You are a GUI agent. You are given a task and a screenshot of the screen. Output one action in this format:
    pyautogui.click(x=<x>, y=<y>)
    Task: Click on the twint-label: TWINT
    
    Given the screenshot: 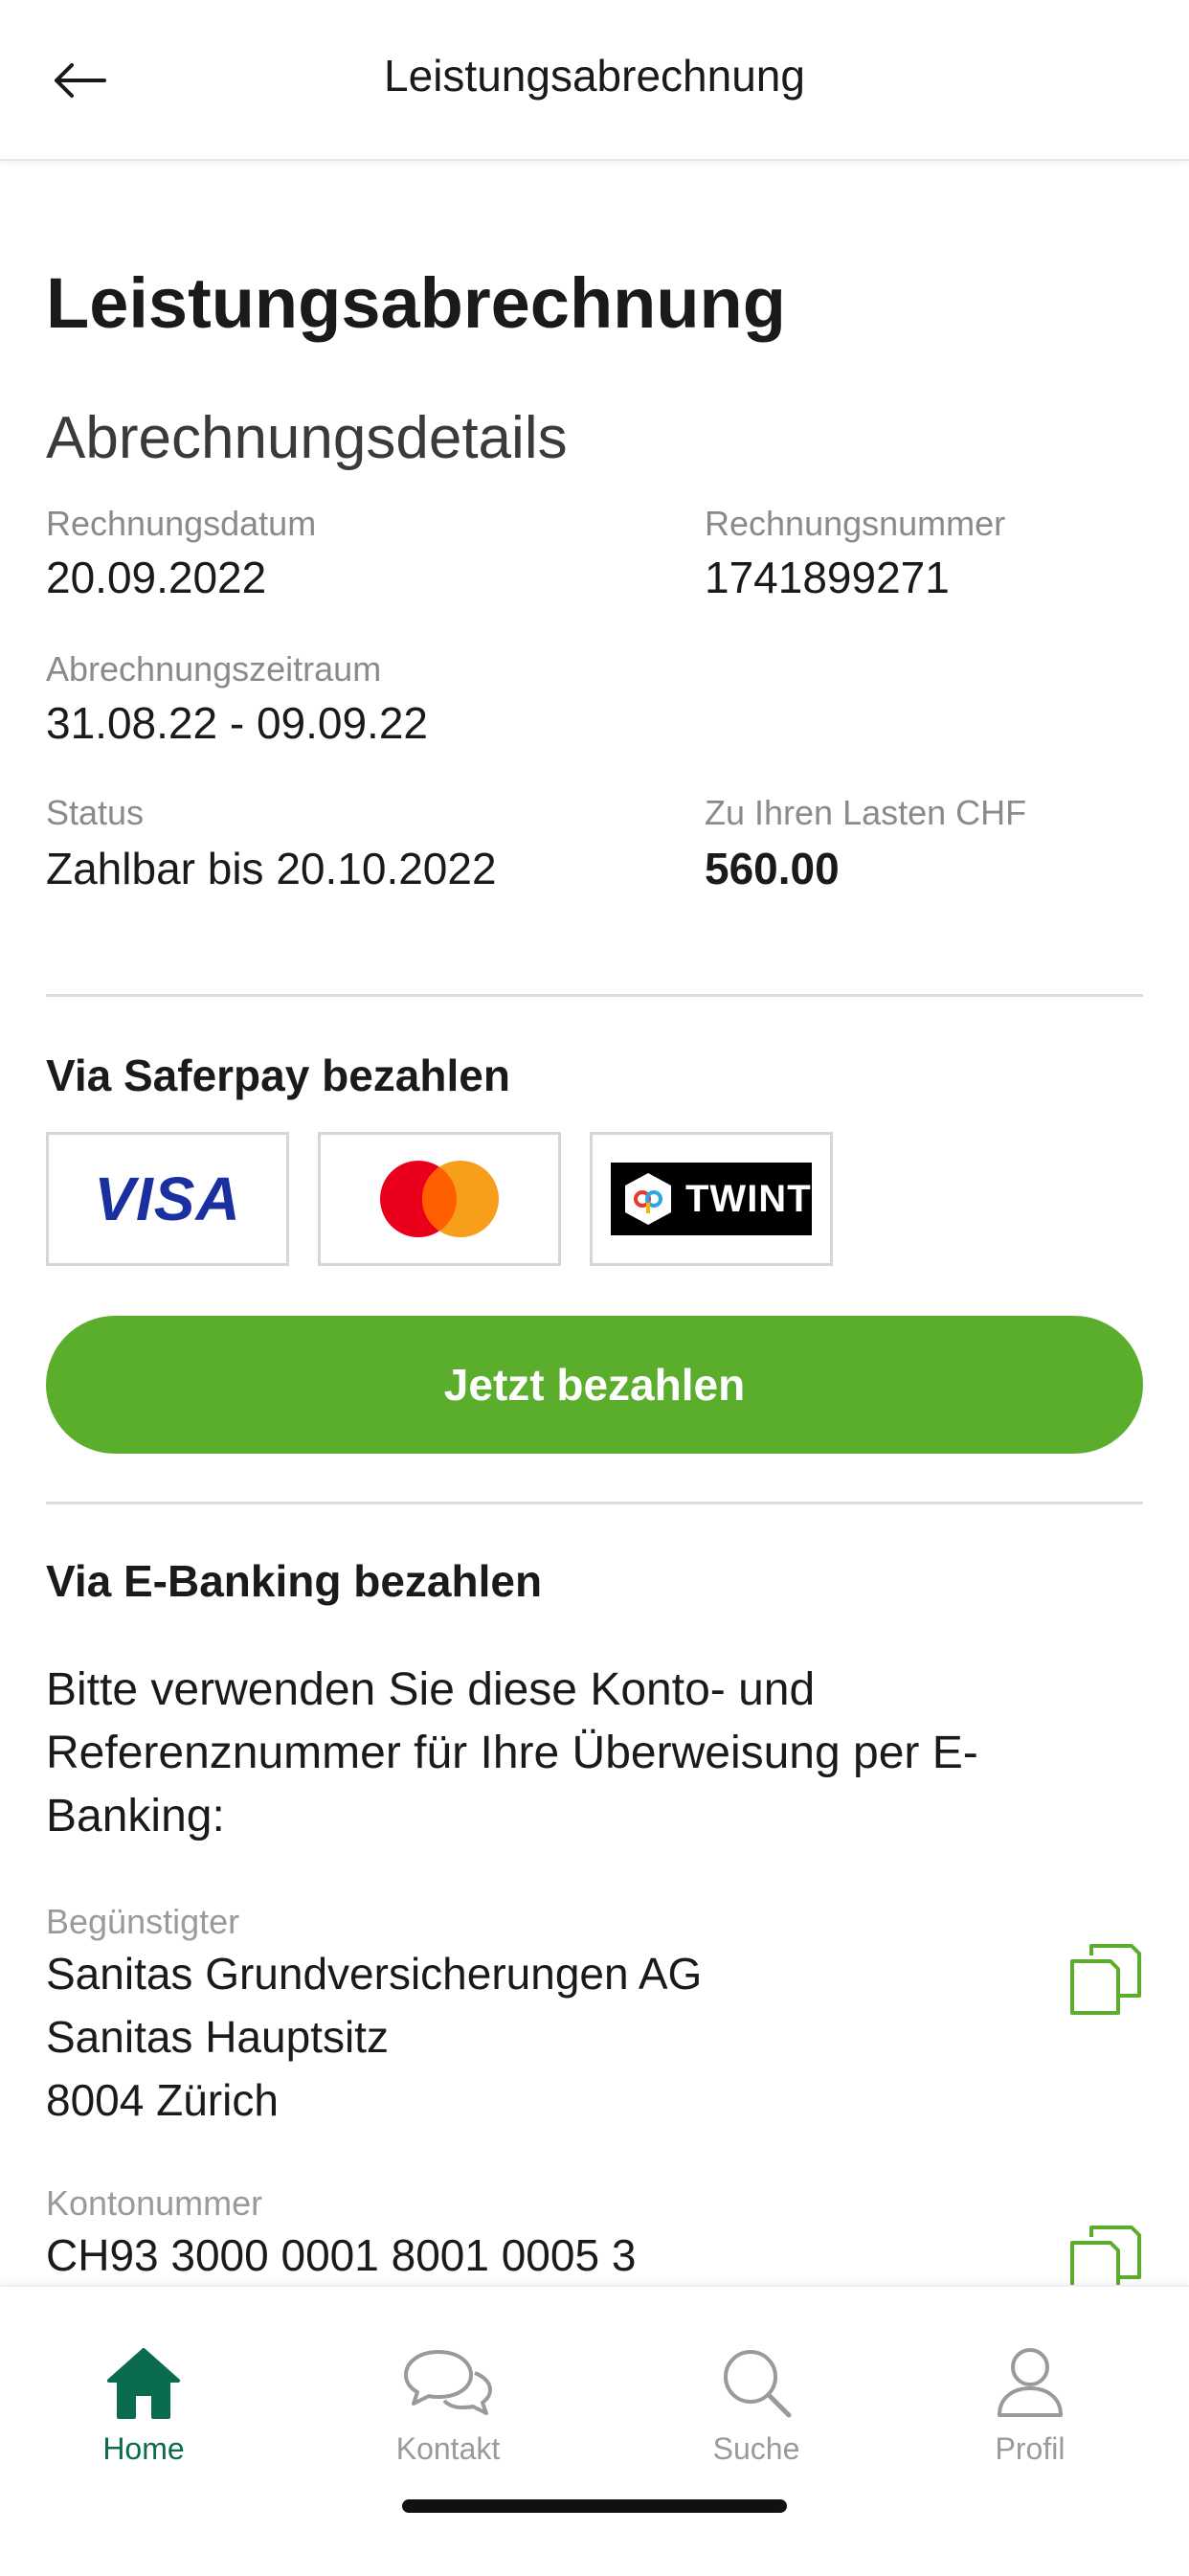 What is the action you would take?
    pyautogui.click(x=748, y=1198)
    